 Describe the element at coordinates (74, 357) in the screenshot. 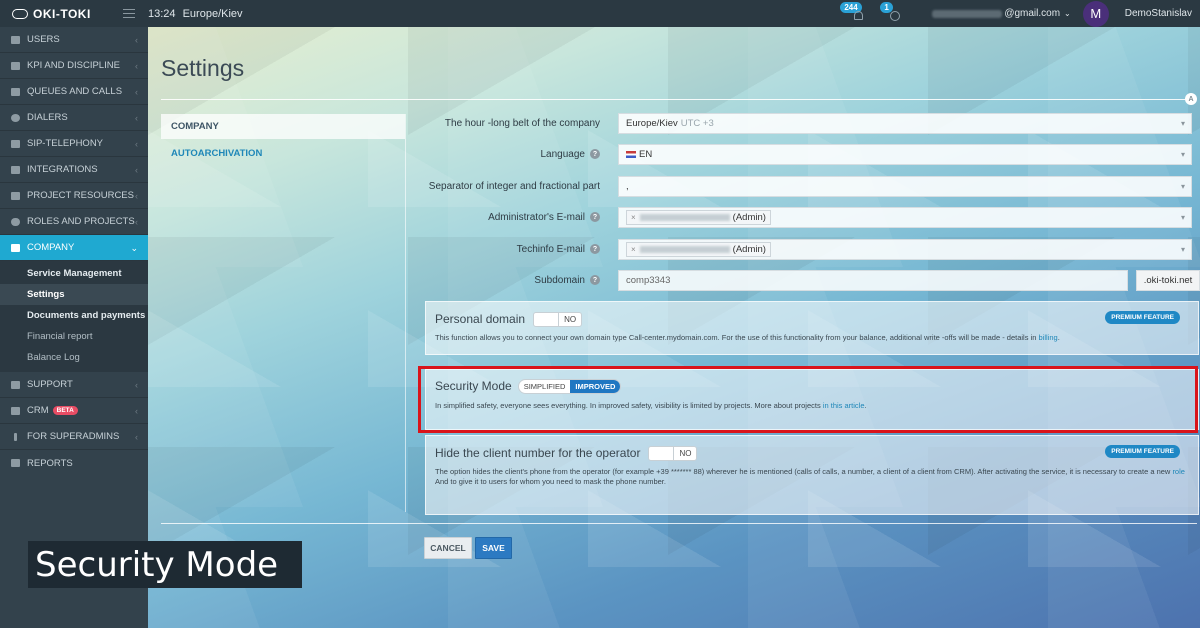

I see `submenu-balance-log: Balance Log` at that location.